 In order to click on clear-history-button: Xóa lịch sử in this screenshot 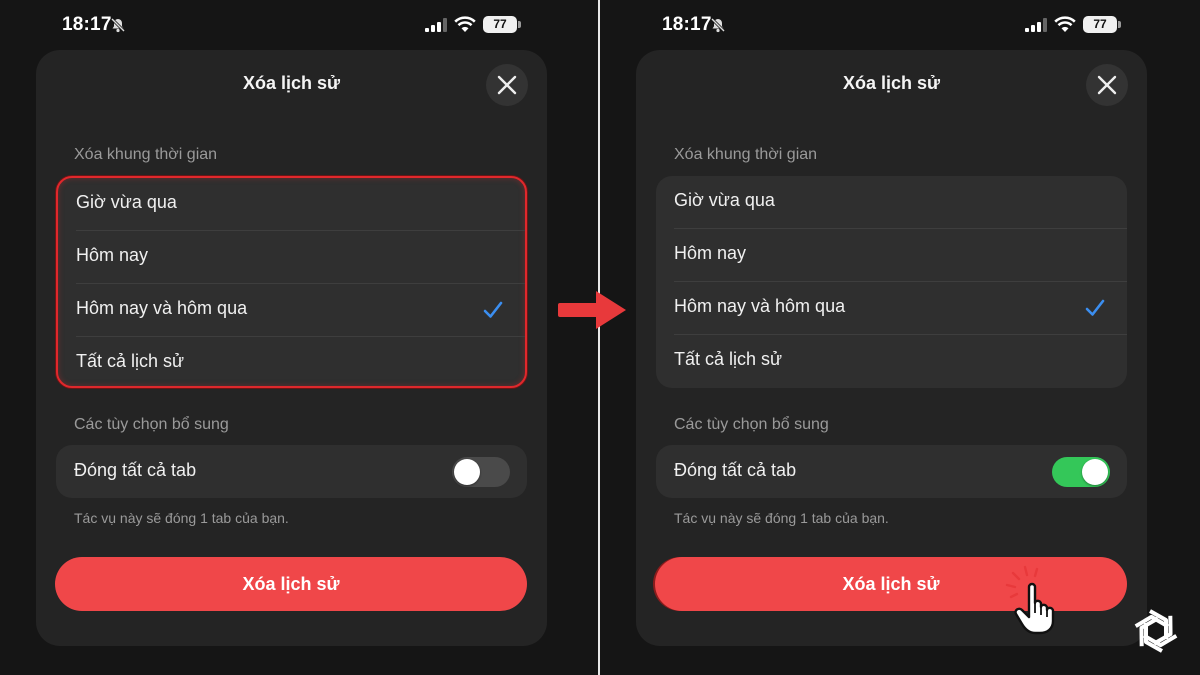, I will do `click(291, 584)`.